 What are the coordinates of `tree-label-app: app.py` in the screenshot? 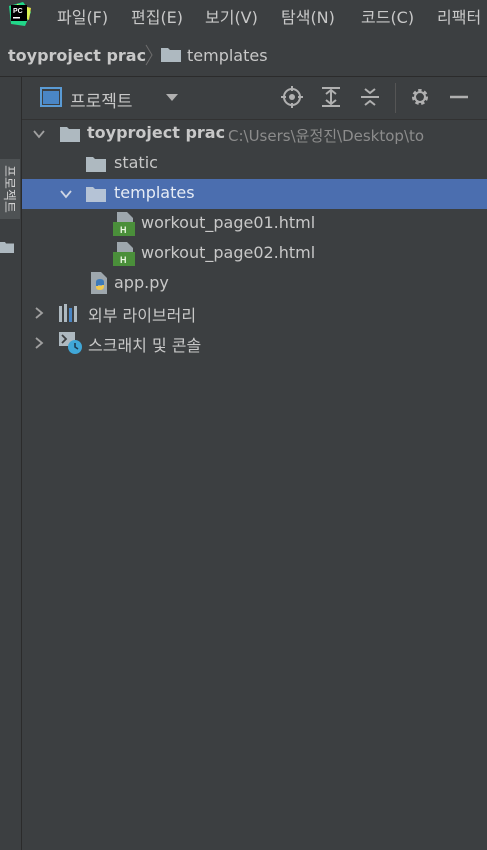 It's located at (141, 282).